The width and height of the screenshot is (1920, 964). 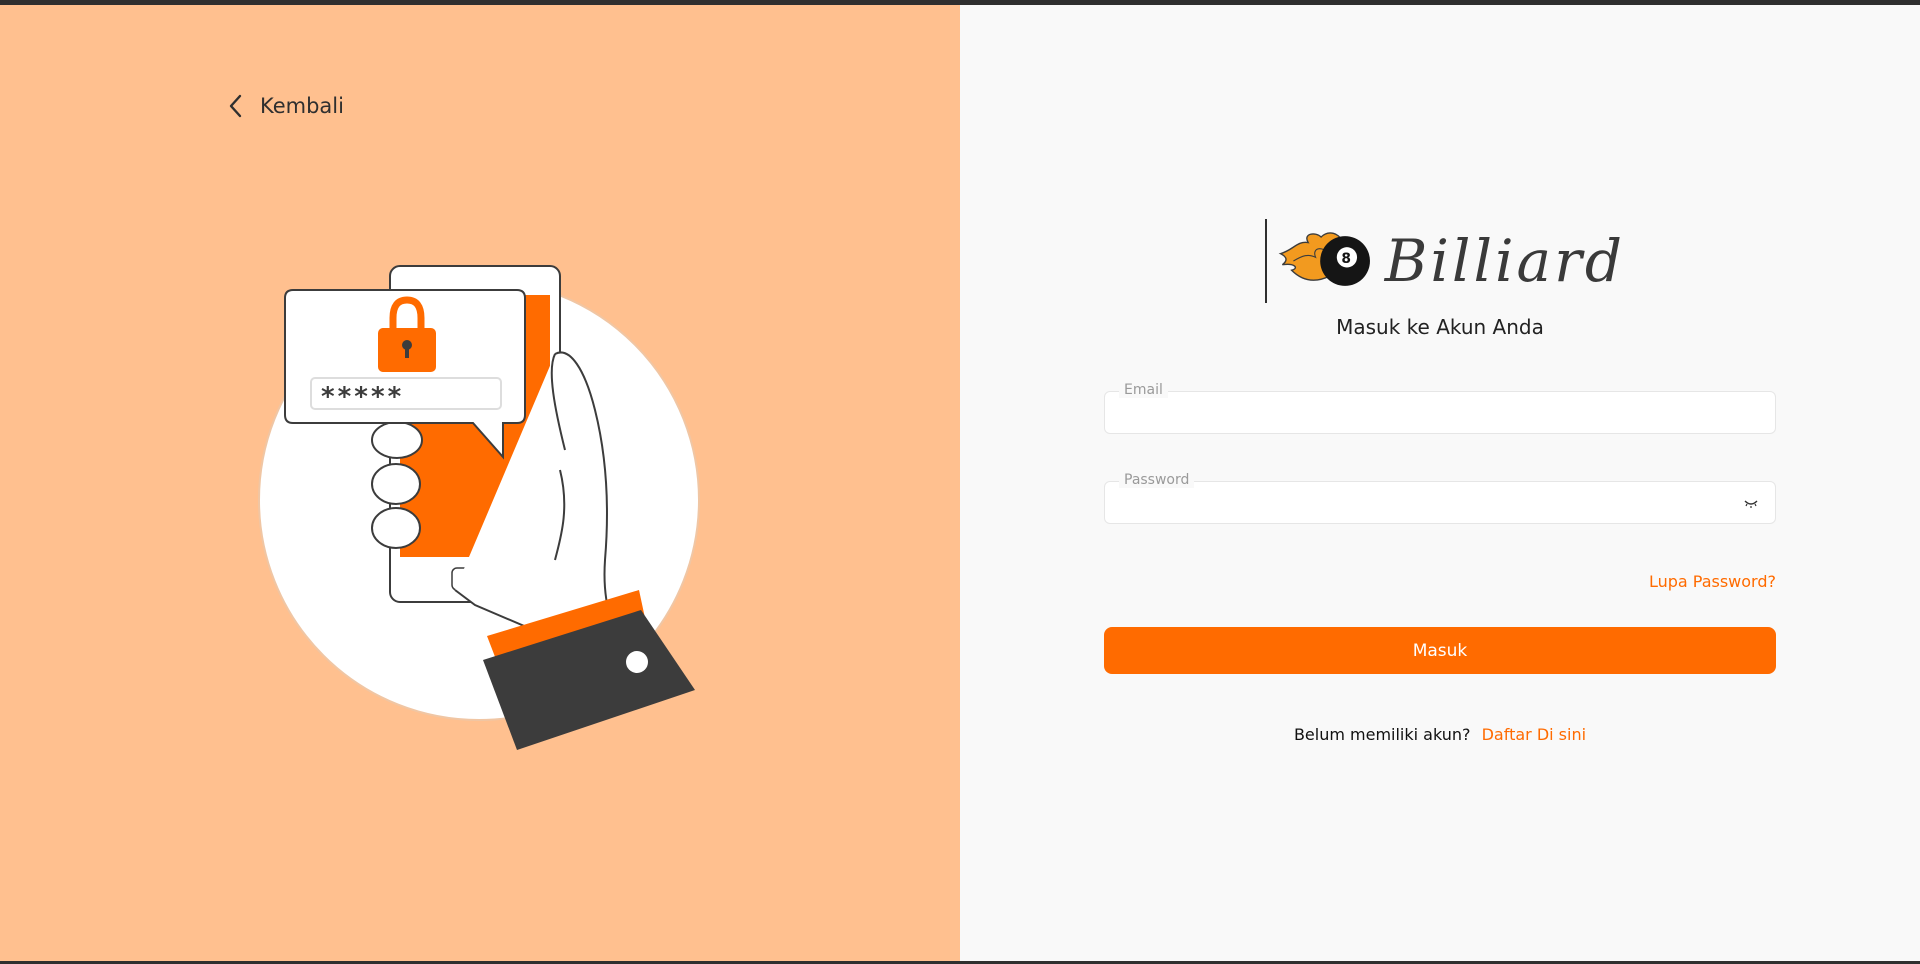 I want to click on email-label: Email, so click(x=1143, y=390).